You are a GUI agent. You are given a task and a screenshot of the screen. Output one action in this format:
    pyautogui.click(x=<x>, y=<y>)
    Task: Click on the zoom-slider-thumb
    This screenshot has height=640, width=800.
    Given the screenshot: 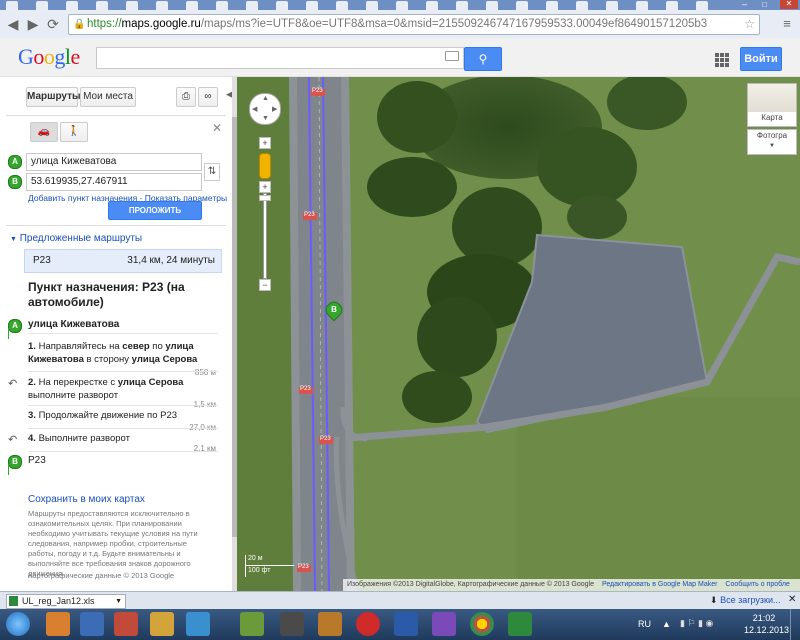 What is the action you would take?
    pyautogui.click(x=265, y=198)
    